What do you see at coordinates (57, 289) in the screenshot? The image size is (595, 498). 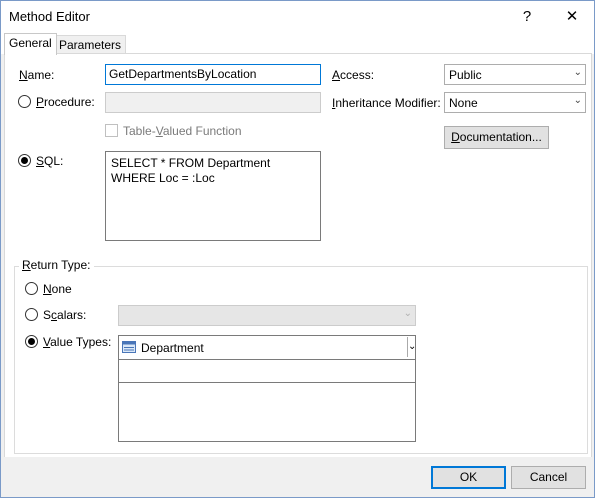 I see `none-label: None` at bounding box center [57, 289].